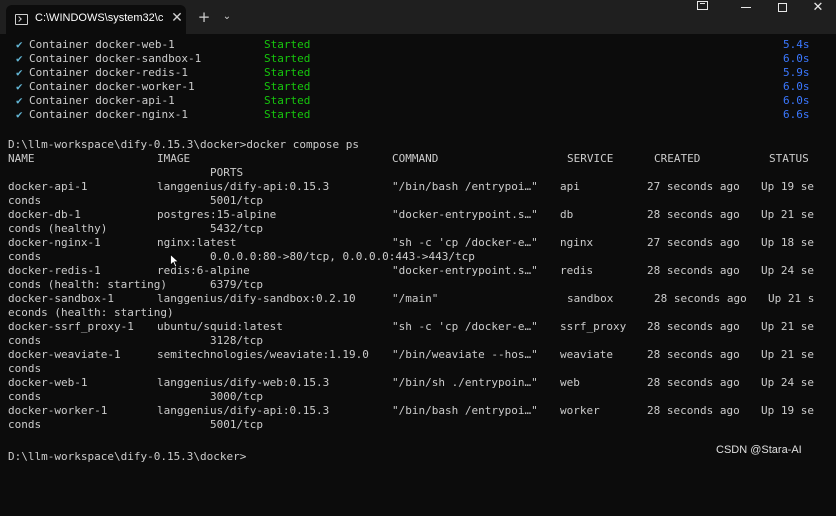  Describe the element at coordinates (702, 5) in the screenshot. I see `pin-window-icon` at that location.